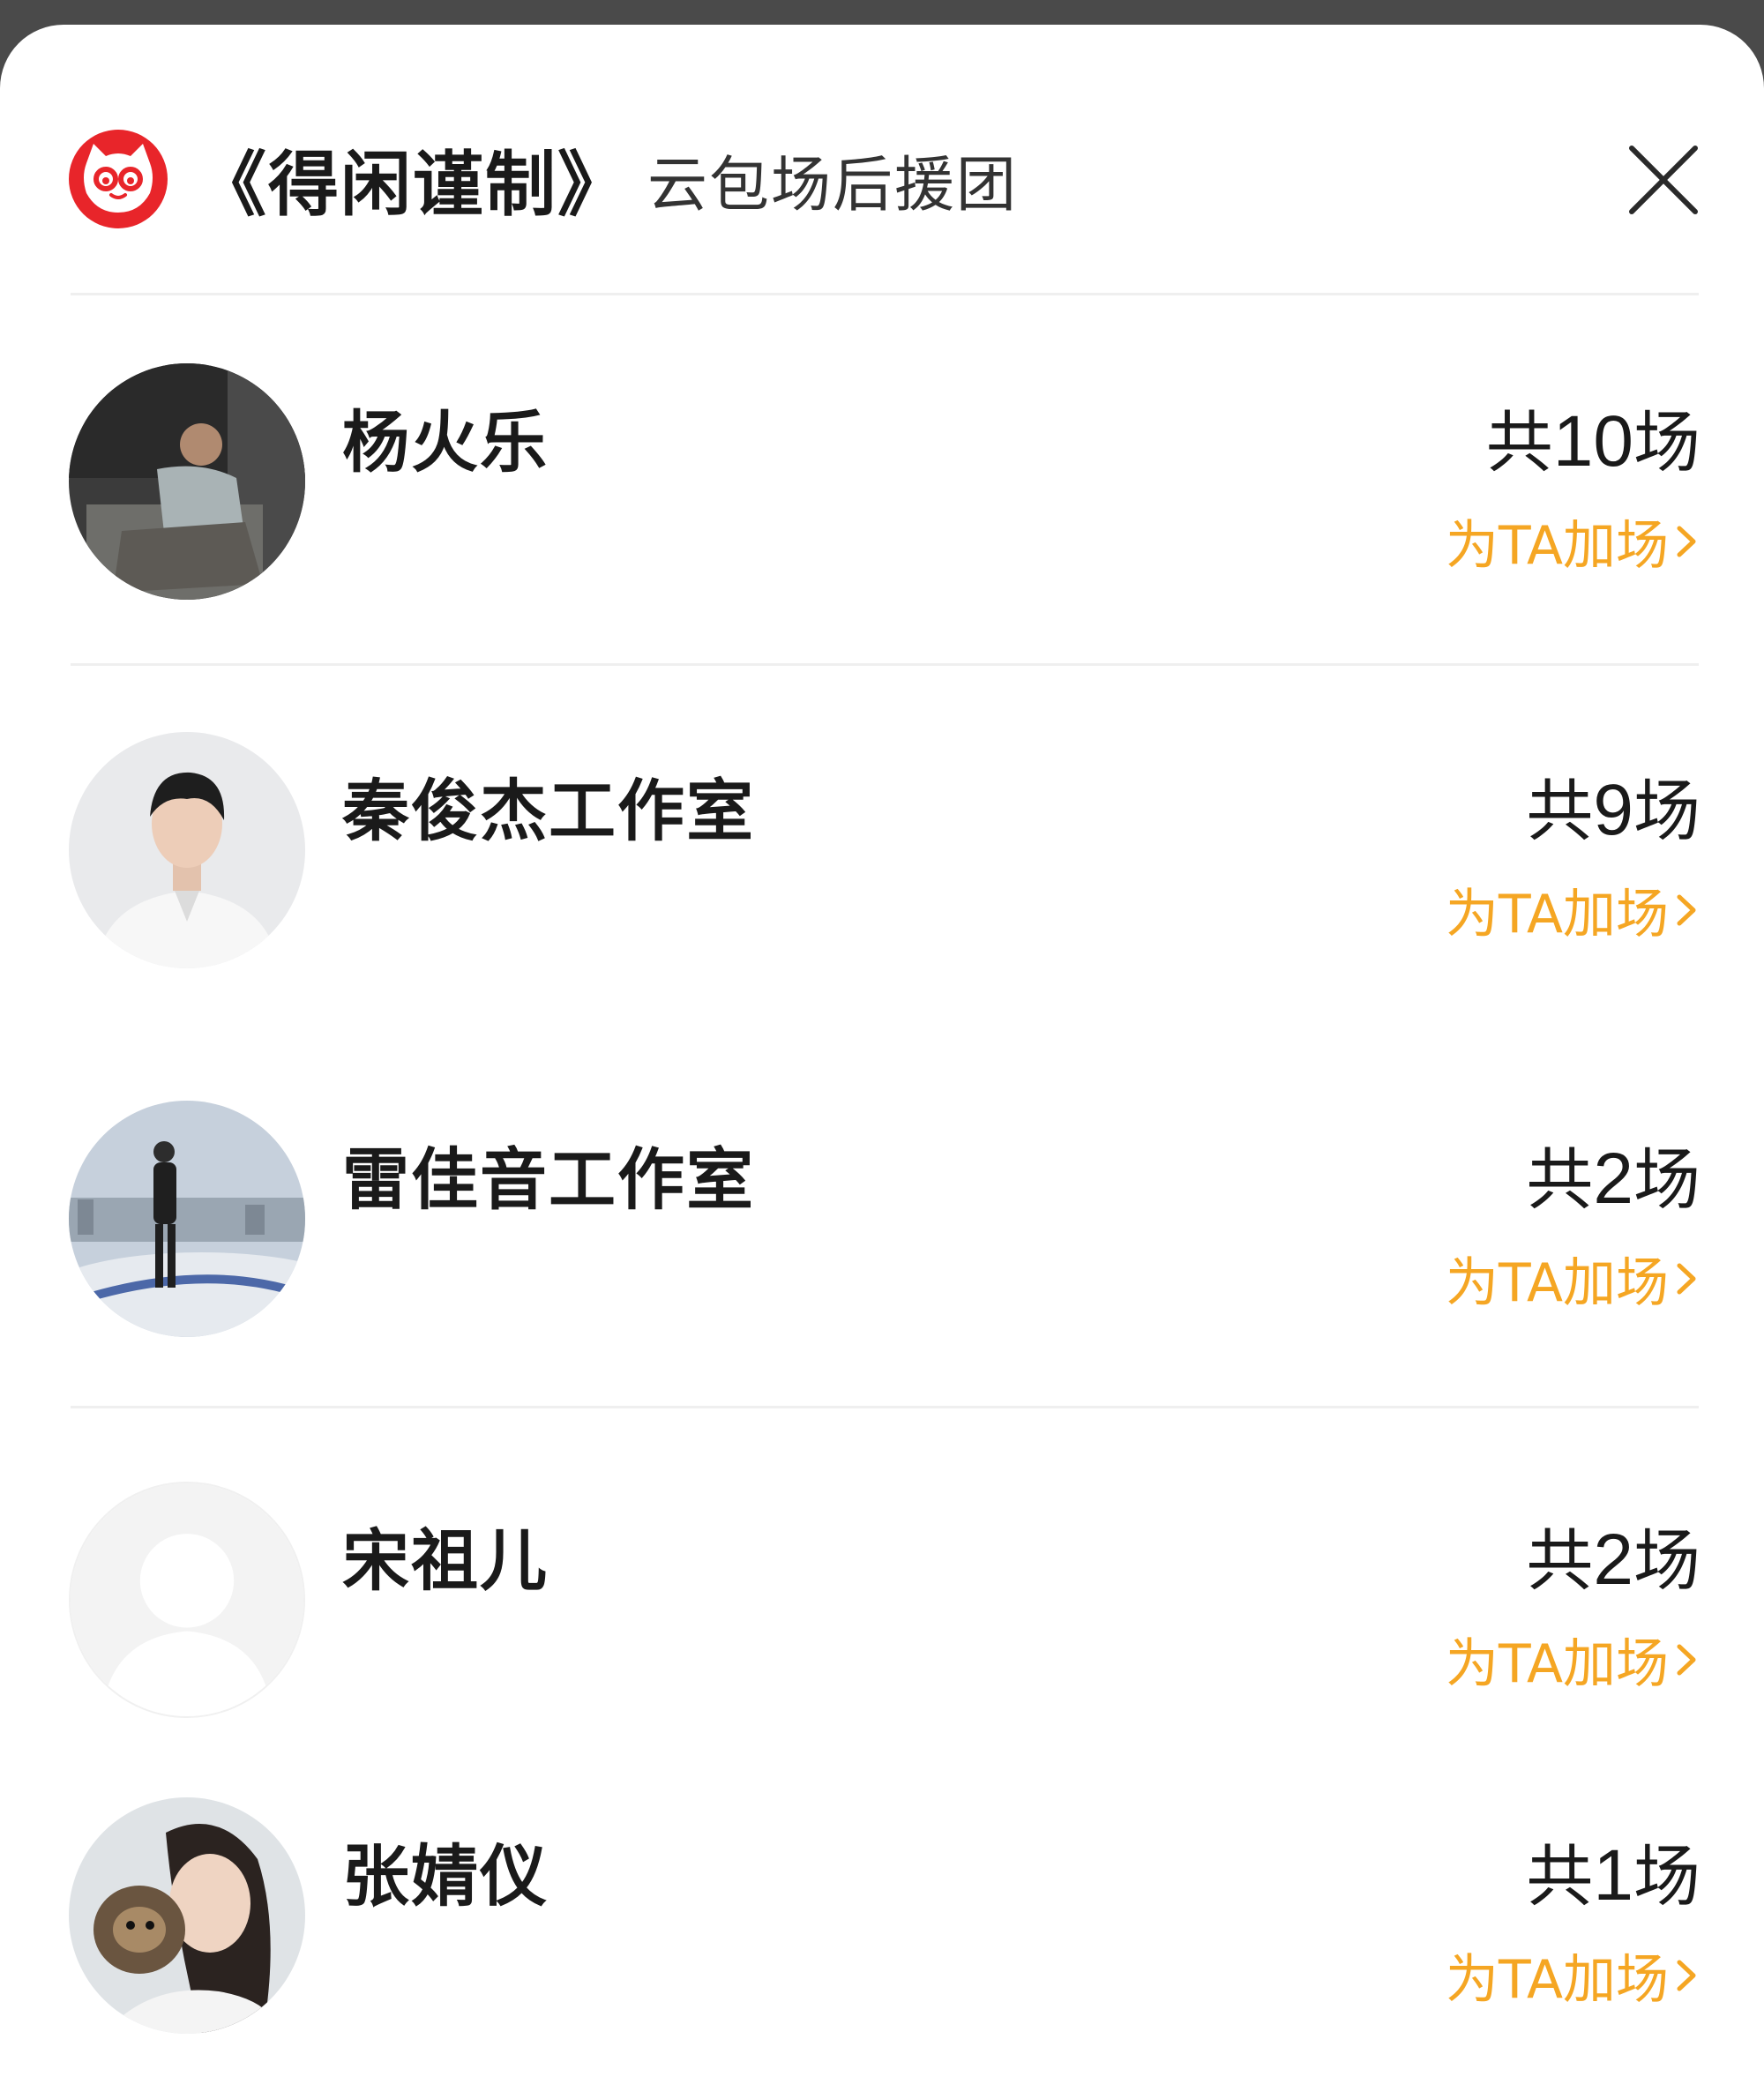 The image size is (1764, 2084). What do you see at coordinates (1613, 810) in the screenshot?
I see `count-number: 9` at bounding box center [1613, 810].